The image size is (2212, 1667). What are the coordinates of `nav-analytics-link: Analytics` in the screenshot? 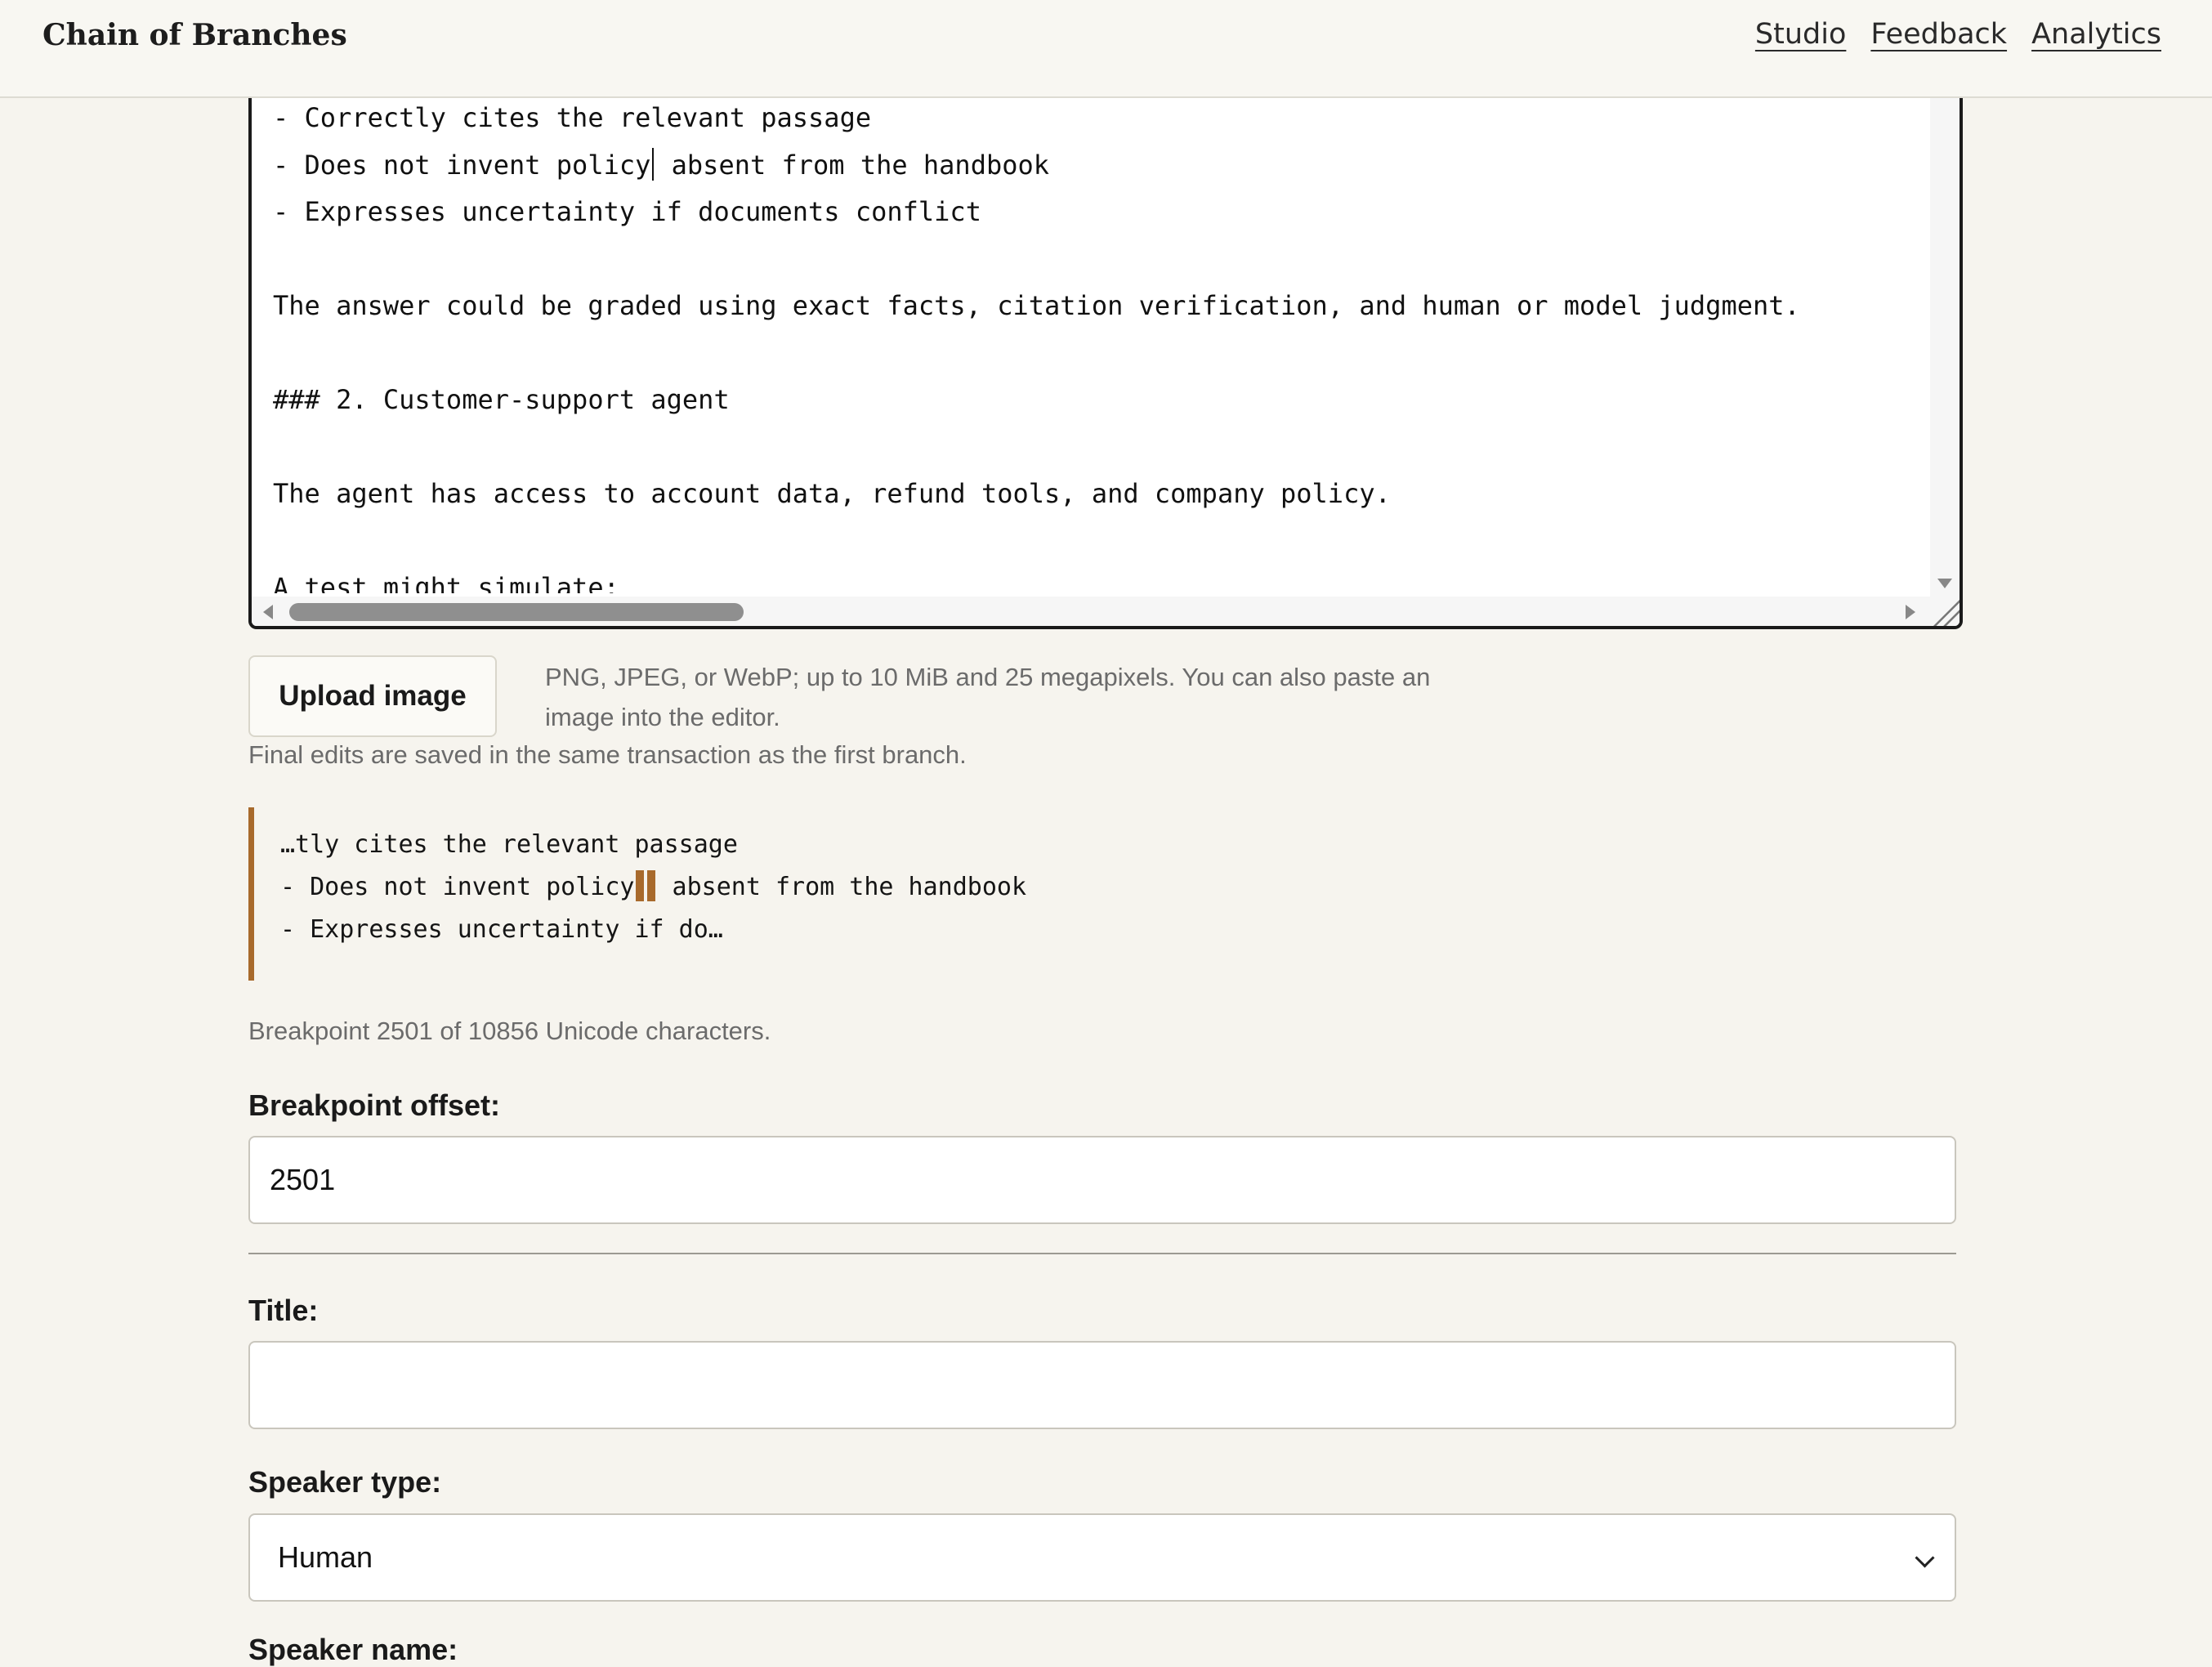 It's located at (2096, 34).